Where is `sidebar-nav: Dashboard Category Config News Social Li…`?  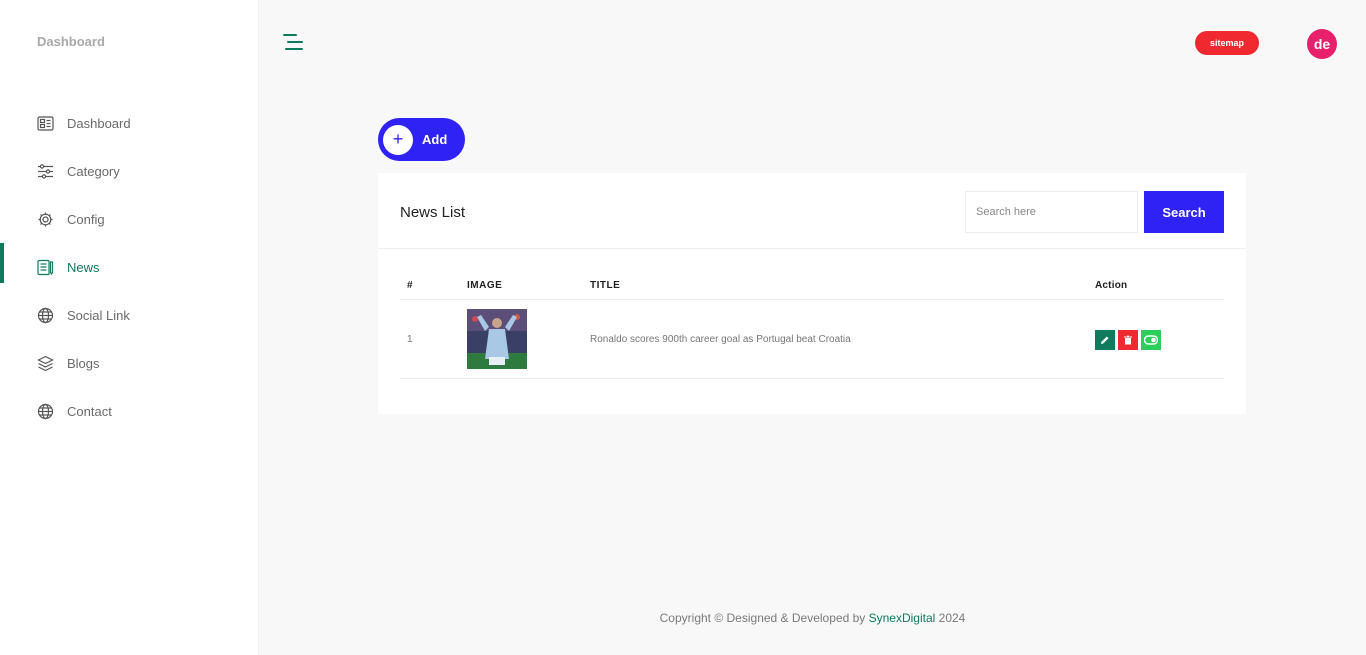
sidebar-nav: Dashboard Category Config News Social Li… is located at coordinates (129, 267).